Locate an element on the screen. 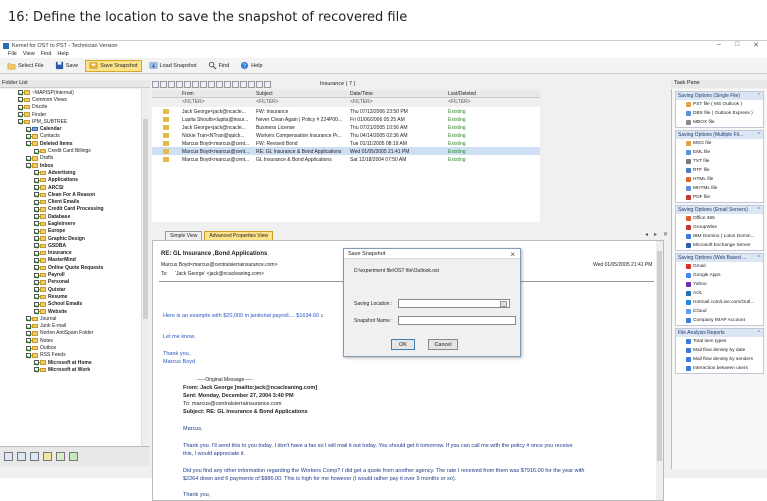  task-item: GroupWise is located at coordinates (719, 227).